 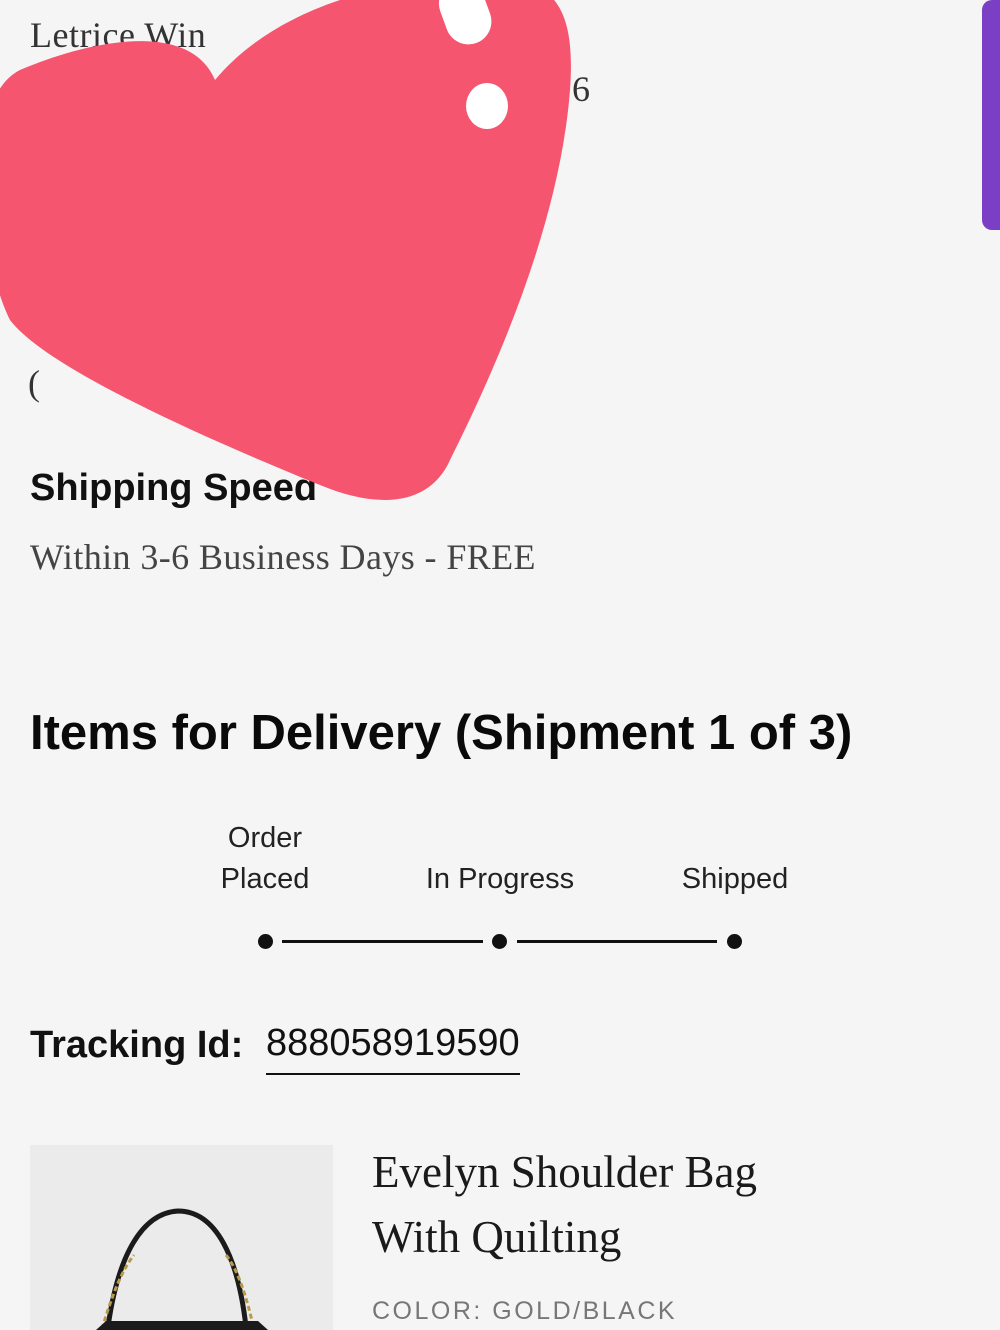 I want to click on step-in-progress-label: In Progress, so click(x=500, y=879).